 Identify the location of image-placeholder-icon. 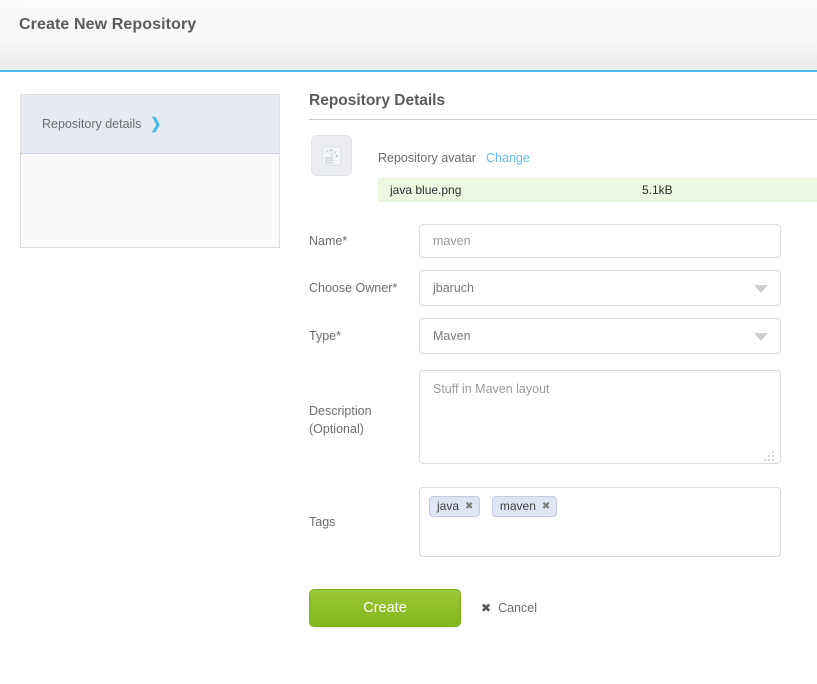
(331, 155).